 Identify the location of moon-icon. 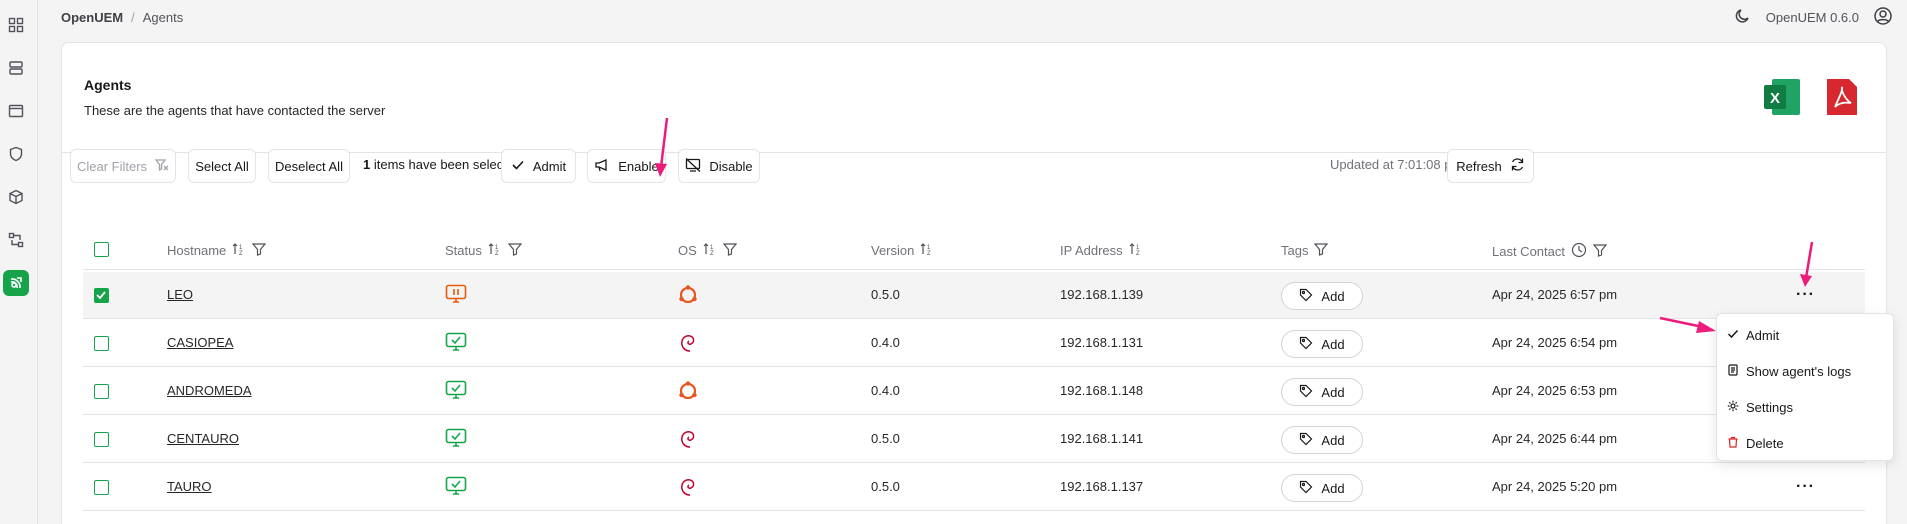
(1743, 17).